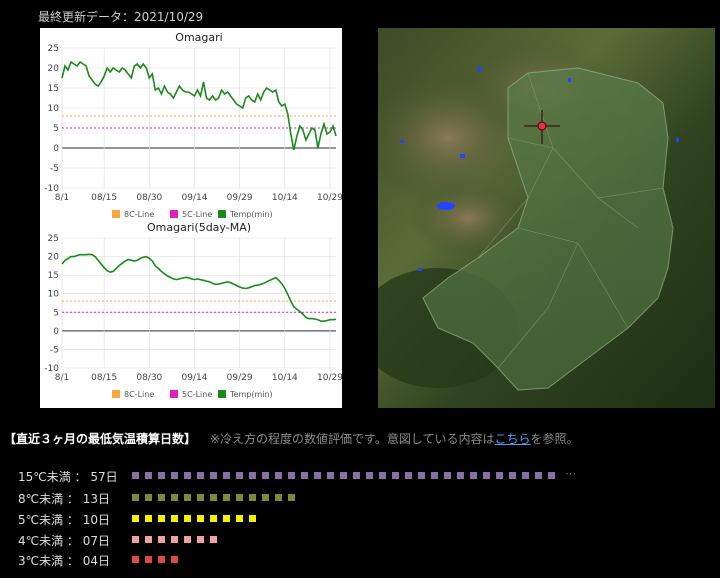 The width and height of the screenshot is (720, 578). Describe the element at coordinates (100, 439) in the screenshot. I see `cumulative-days-title: 【直近３ヶ月の最低気温積算日数】` at that location.